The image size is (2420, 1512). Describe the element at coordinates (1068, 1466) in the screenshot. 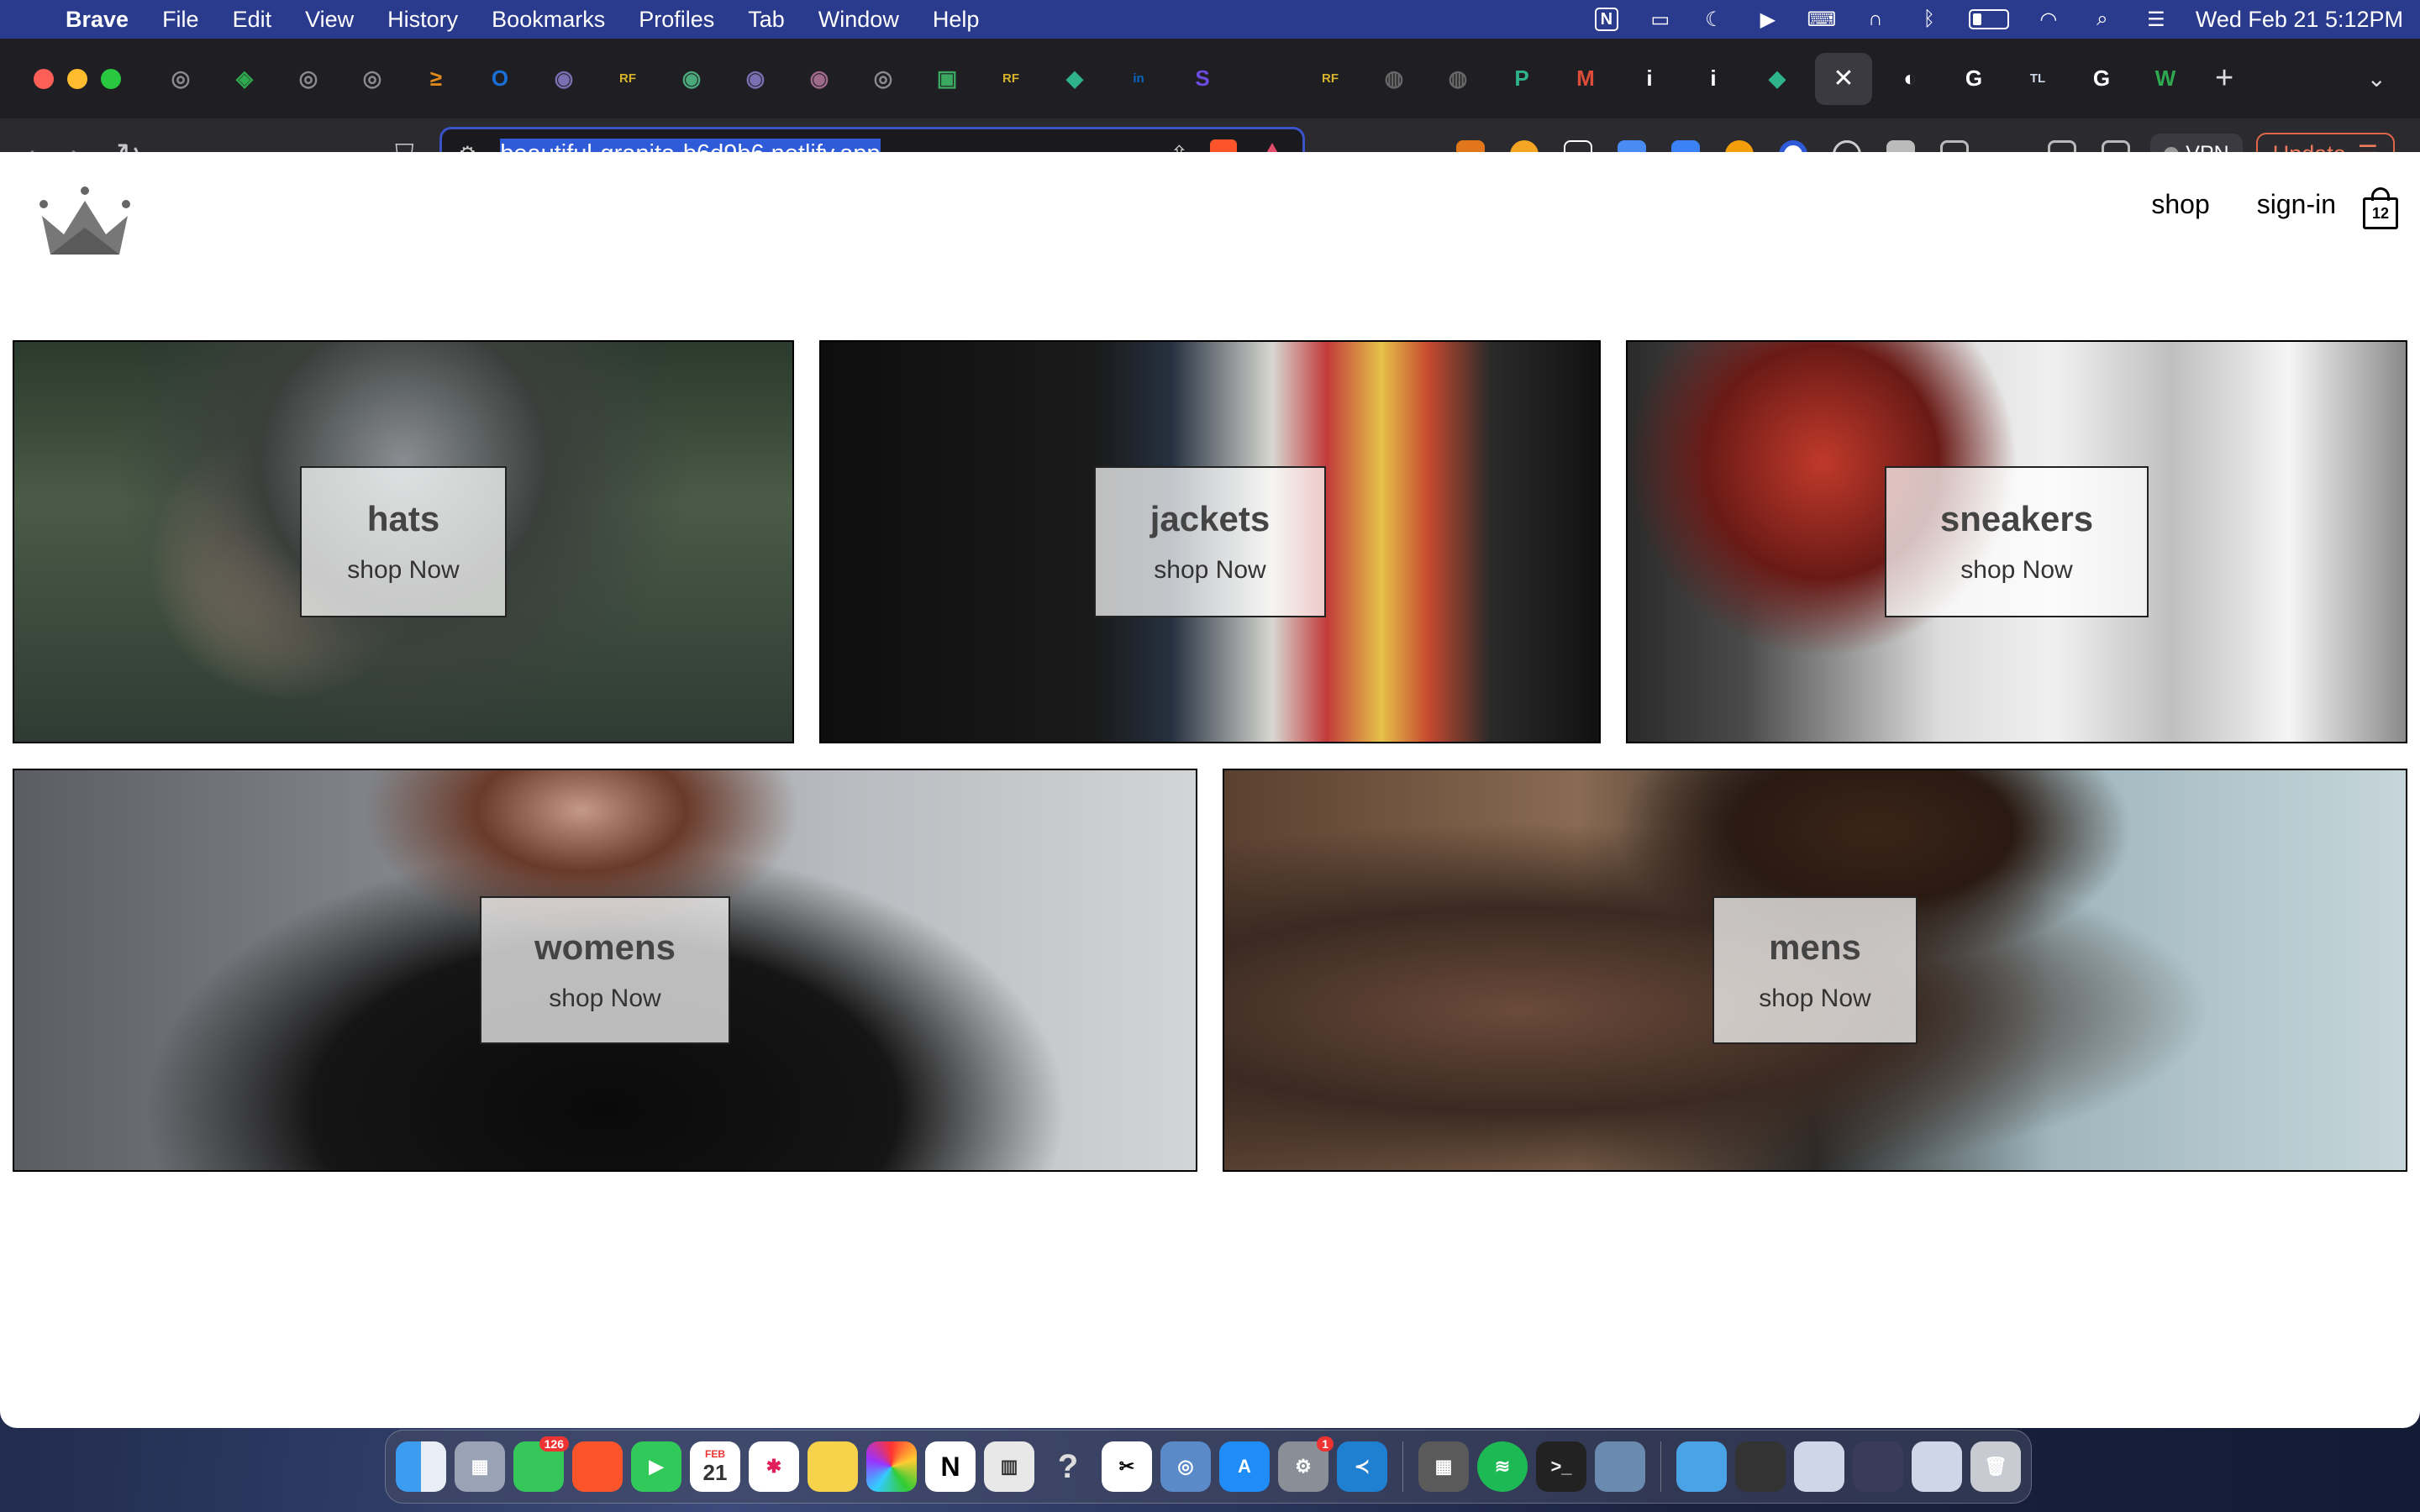

I see `help-icon: ?` at that location.